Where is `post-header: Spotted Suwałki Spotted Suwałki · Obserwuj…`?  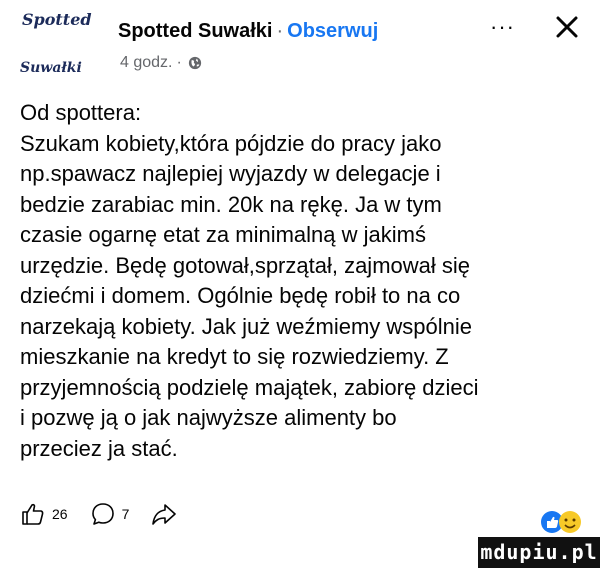 post-header: Spotted Suwałki Spotted Suwałki · Obserwuj… is located at coordinates (305, 46).